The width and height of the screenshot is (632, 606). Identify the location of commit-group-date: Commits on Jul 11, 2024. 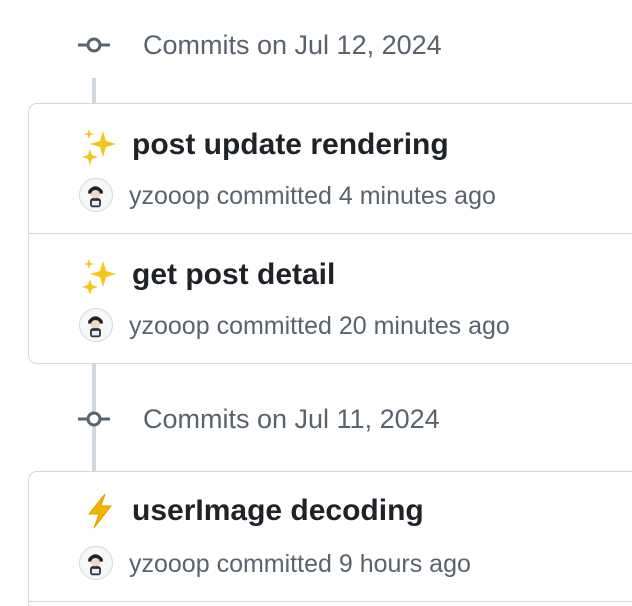
(291, 419).